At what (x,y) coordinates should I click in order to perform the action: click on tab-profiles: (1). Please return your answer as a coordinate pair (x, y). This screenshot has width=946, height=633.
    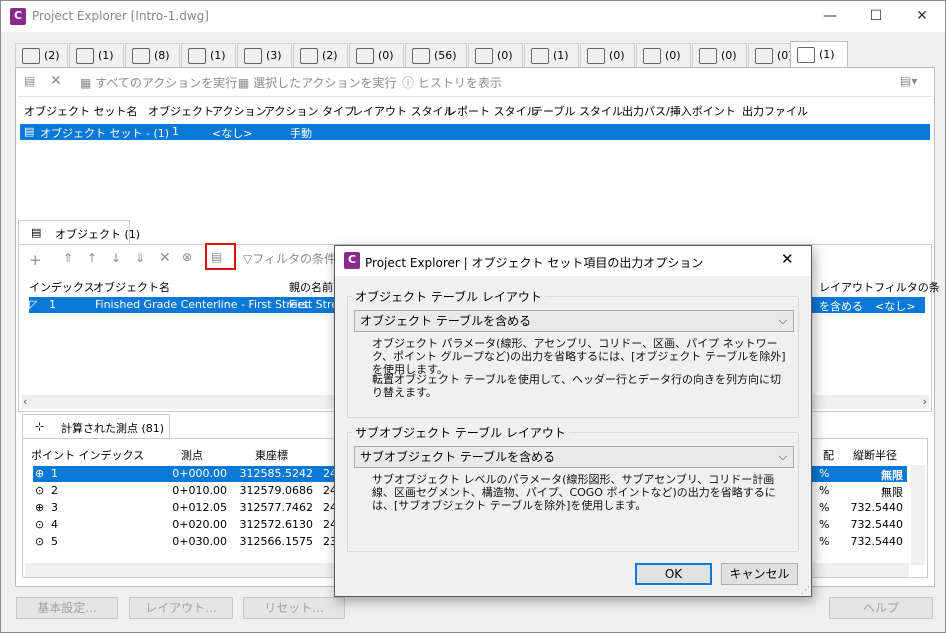
    Looking at the image, I should click on (551, 55).